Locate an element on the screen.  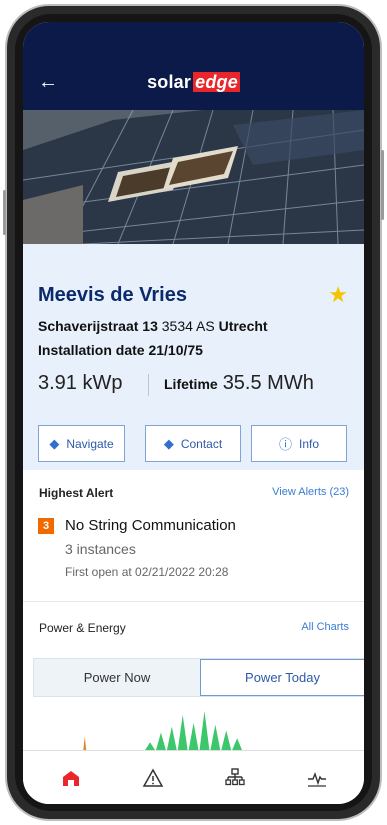
volume-button is located at coordinates (4, 212).